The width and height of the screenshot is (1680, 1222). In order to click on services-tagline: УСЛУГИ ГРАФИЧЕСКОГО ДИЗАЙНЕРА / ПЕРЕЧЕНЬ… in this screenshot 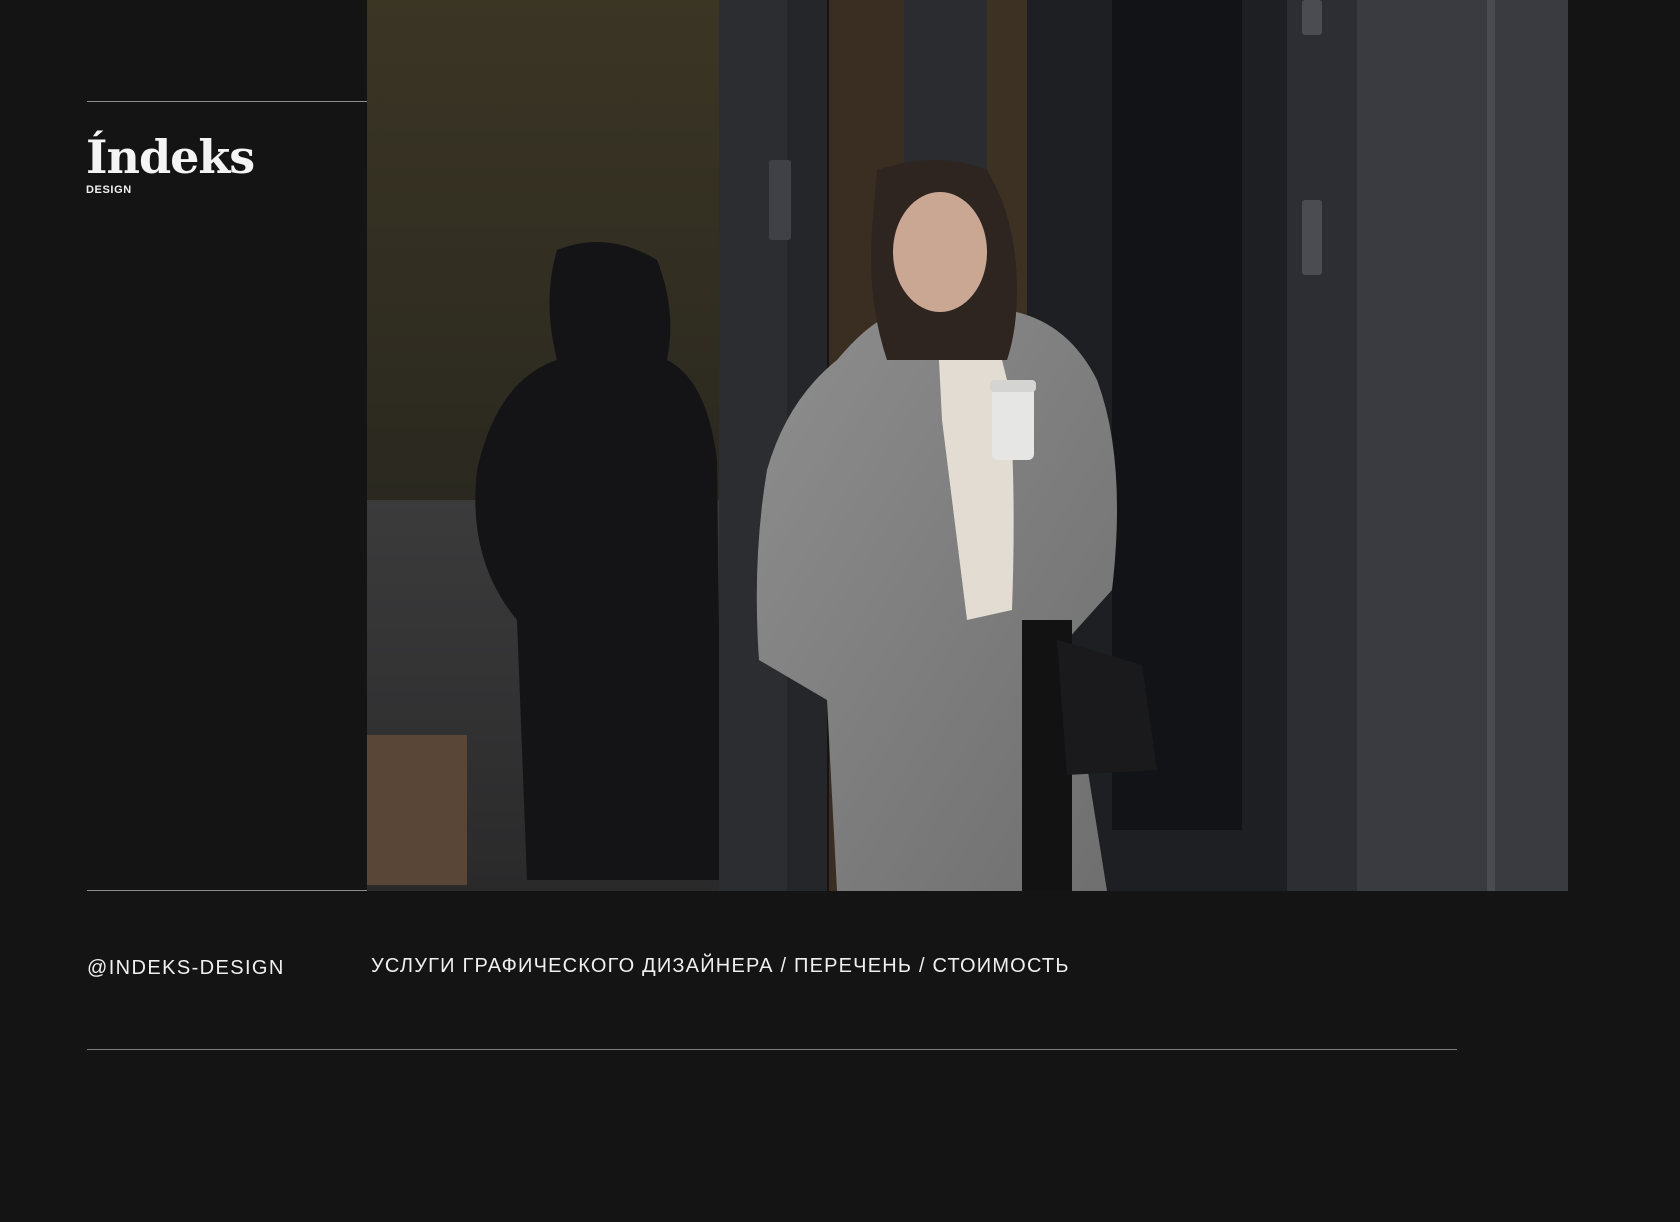, I will do `click(720, 966)`.